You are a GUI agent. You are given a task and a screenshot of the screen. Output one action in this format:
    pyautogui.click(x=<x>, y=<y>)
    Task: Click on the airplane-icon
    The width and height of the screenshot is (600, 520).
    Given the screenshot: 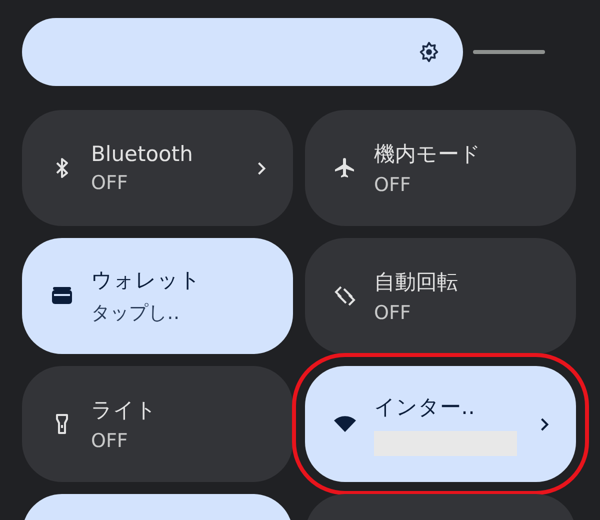 What is the action you would take?
    pyautogui.click(x=345, y=168)
    